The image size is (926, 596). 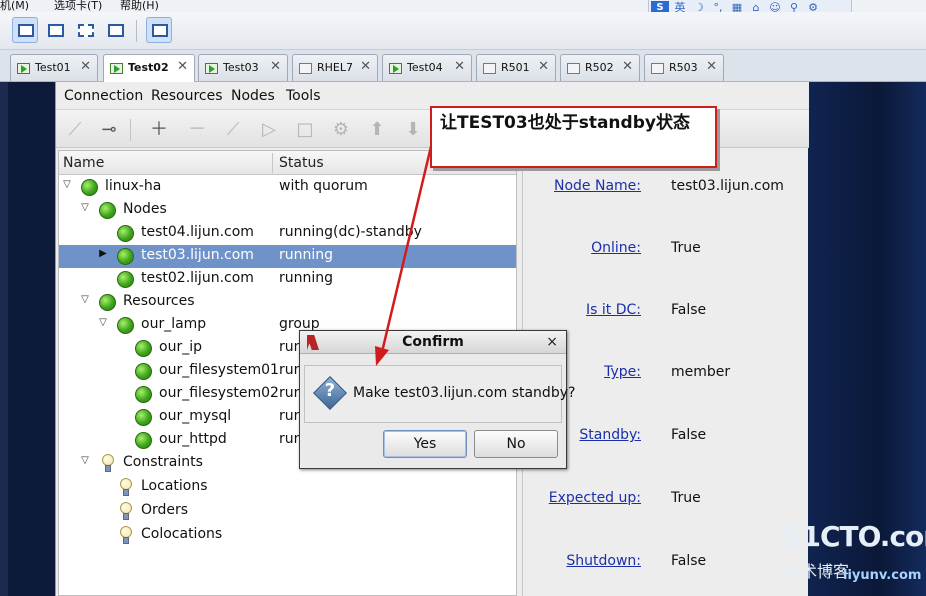 What do you see at coordinates (573, 137) in the screenshot?
I see `annotation-callout: 让TEST03也处于standby状态` at bounding box center [573, 137].